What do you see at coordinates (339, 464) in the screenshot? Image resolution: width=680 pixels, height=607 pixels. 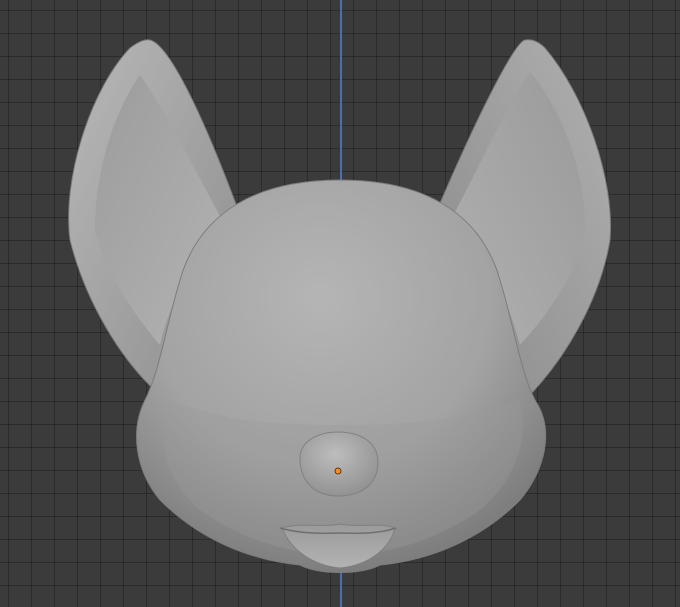 I see `nose` at bounding box center [339, 464].